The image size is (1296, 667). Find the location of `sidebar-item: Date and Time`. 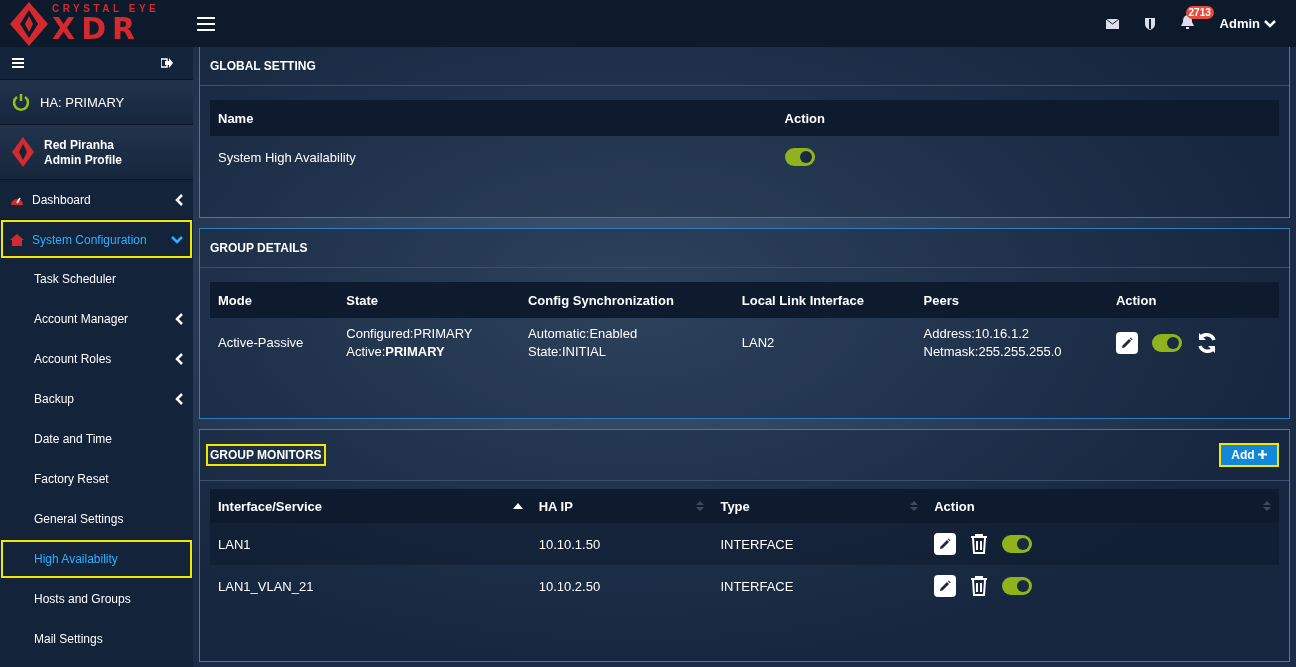

sidebar-item: Date and Time is located at coordinates (96, 439).